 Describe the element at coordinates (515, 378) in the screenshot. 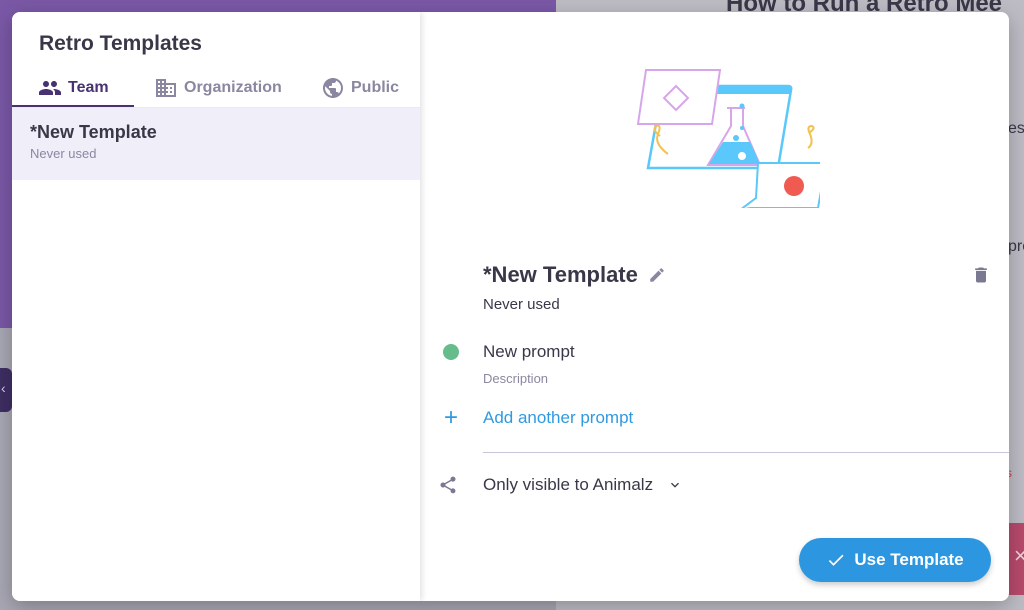

I see `prompt-description-input: Description` at that location.